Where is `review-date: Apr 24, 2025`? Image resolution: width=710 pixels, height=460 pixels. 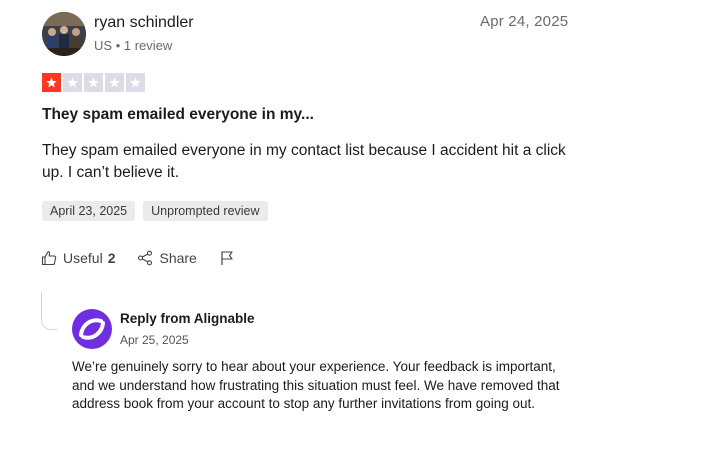 review-date: Apr 24, 2025 is located at coordinates (524, 21).